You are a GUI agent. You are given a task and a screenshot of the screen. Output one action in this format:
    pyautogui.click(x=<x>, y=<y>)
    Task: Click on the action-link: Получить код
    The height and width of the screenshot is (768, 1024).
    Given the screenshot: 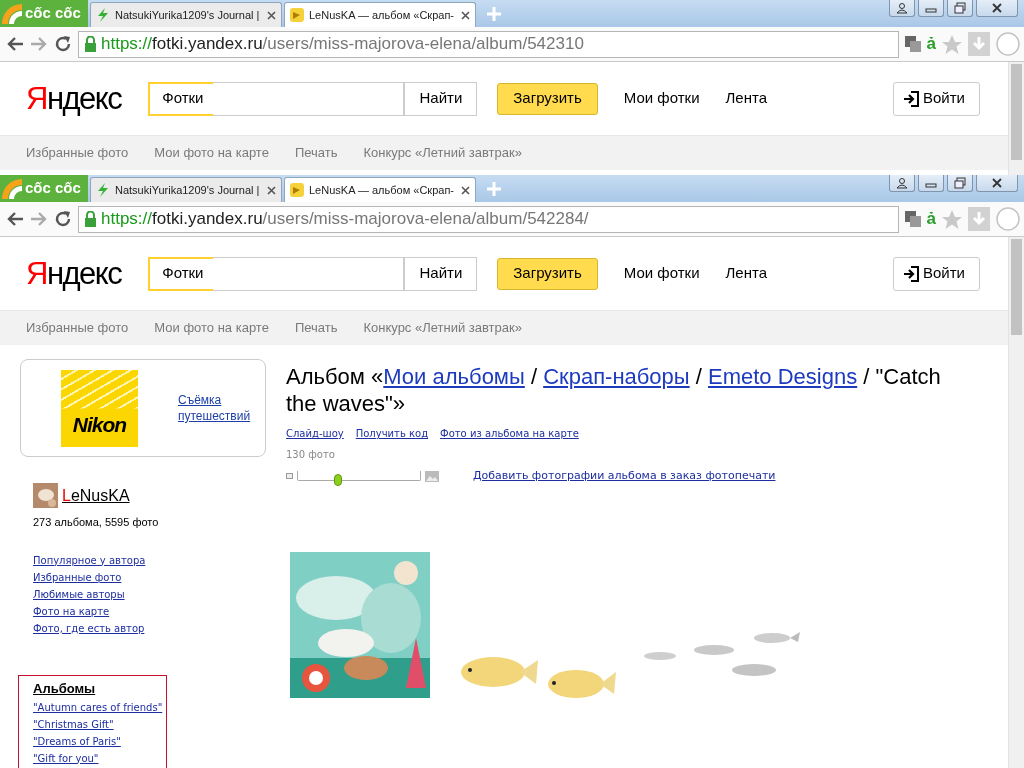 What is the action you would take?
    pyautogui.click(x=392, y=434)
    